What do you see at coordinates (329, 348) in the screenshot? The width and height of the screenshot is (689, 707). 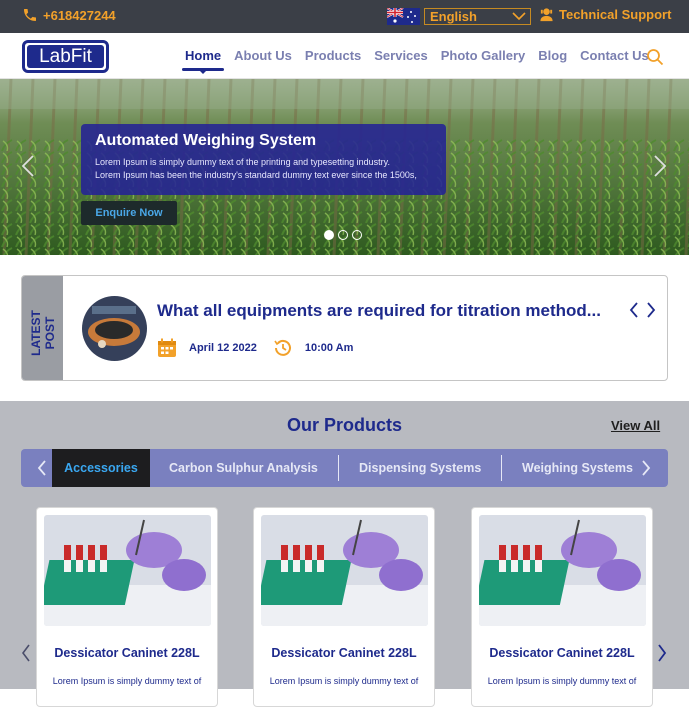 I see `post-time: 10:00 Am` at bounding box center [329, 348].